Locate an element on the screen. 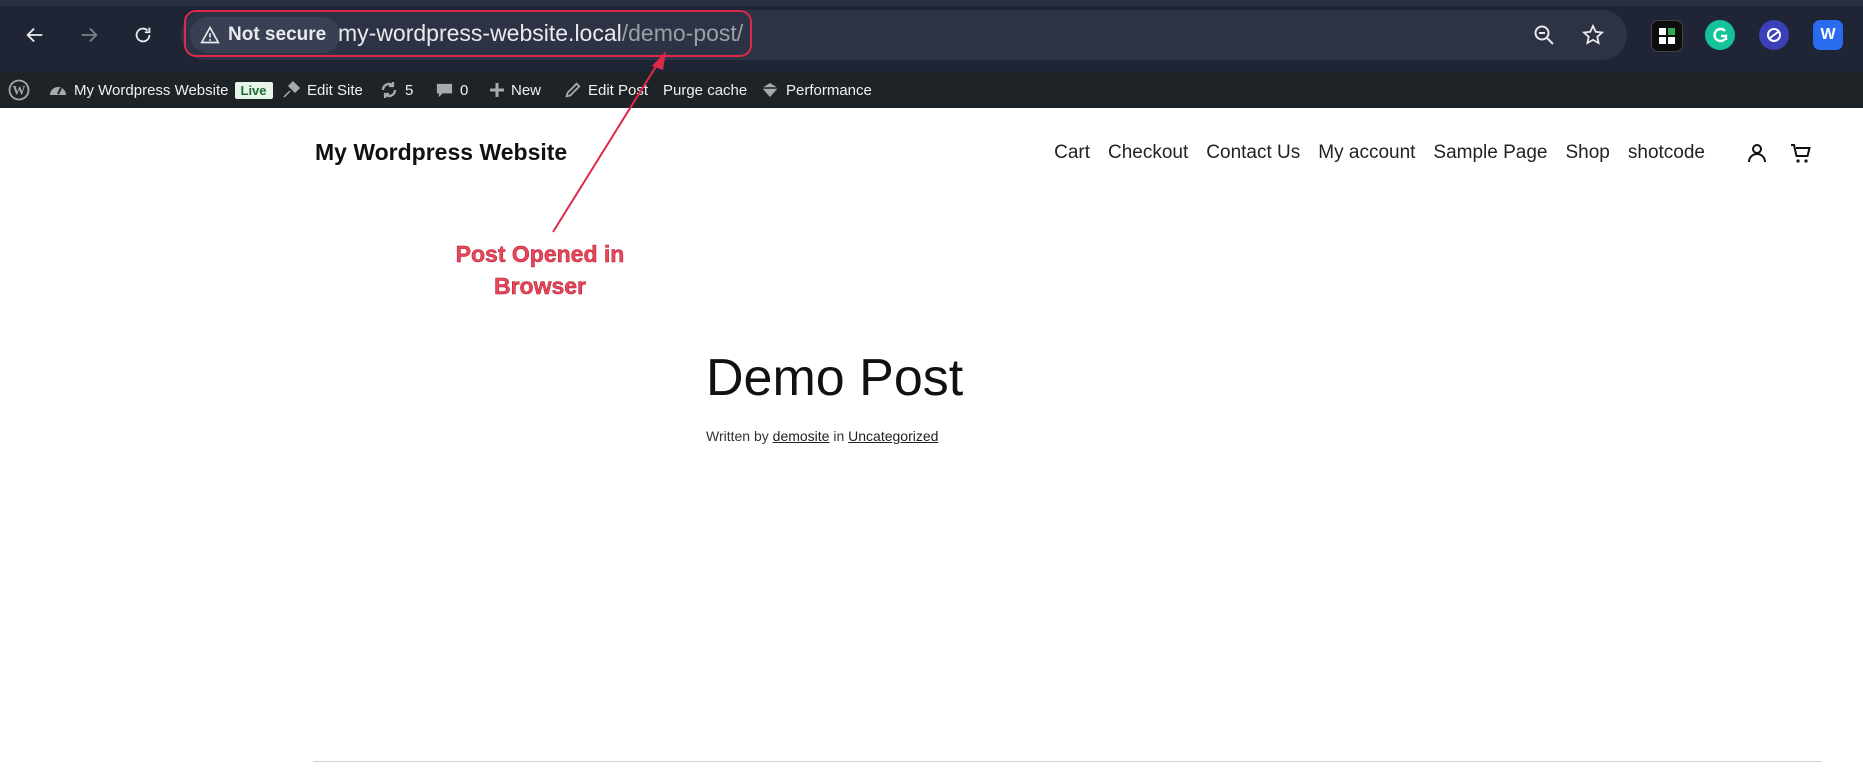  site-name-label: My Wordpress Website is located at coordinates (151, 90).